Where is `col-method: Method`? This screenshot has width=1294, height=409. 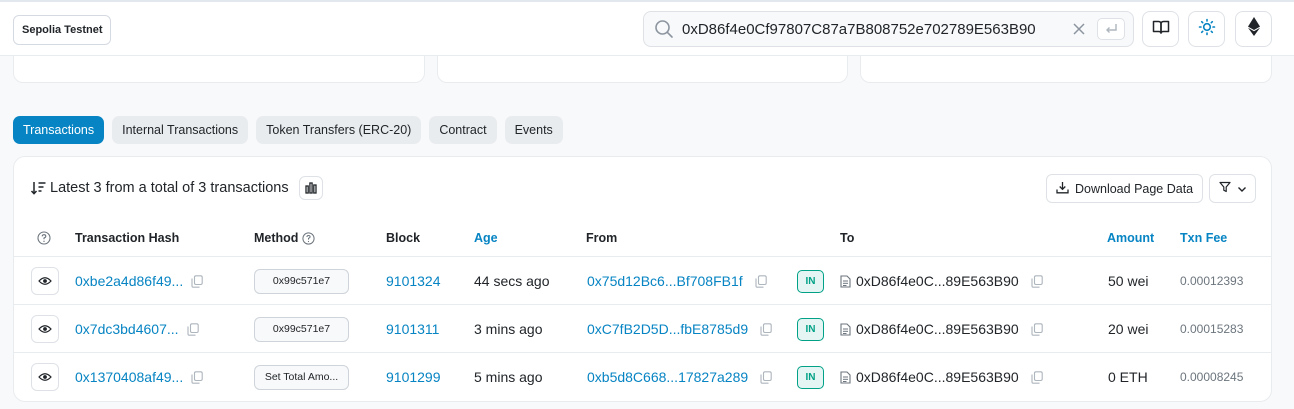 col-method: Method is located at coordinates (285, 238).